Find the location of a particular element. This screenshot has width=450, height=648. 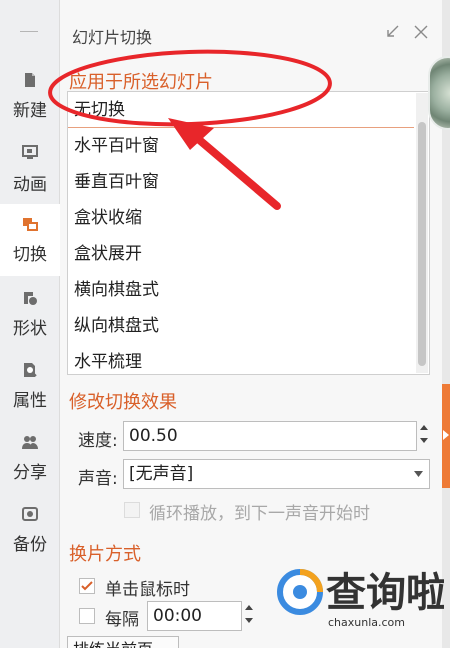

every-label: 每隔 is located at coordinates (122, 620).